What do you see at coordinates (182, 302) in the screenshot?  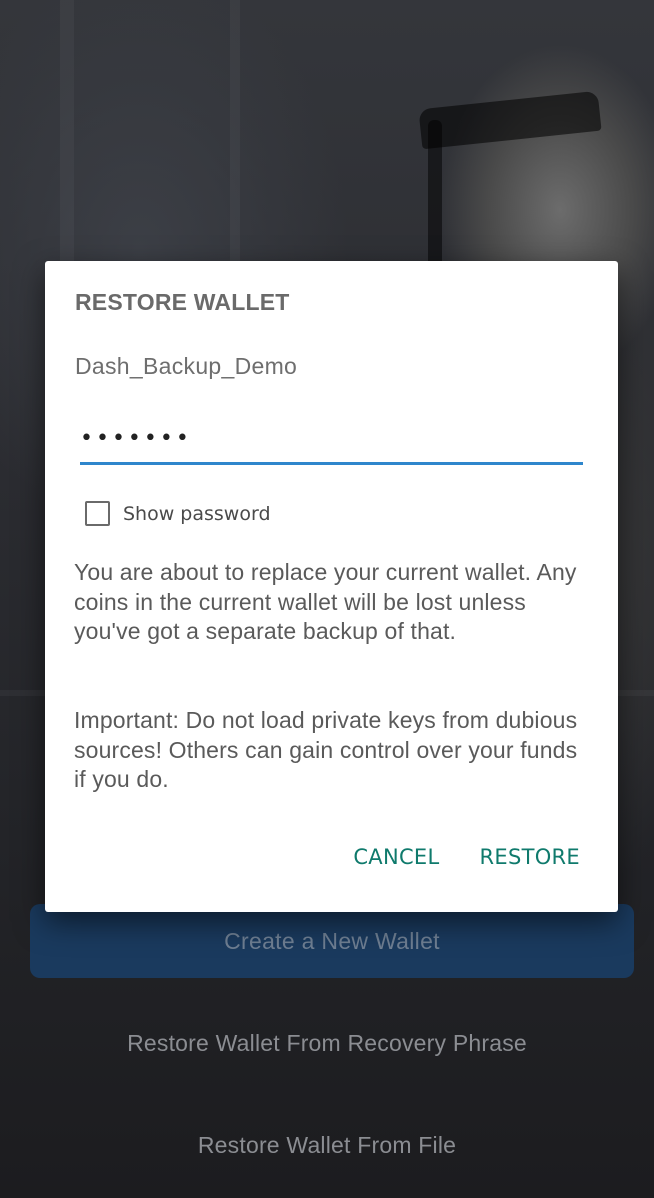 I see `dialog-title: RESTORE WALLET` at bounding box center [182, 302].